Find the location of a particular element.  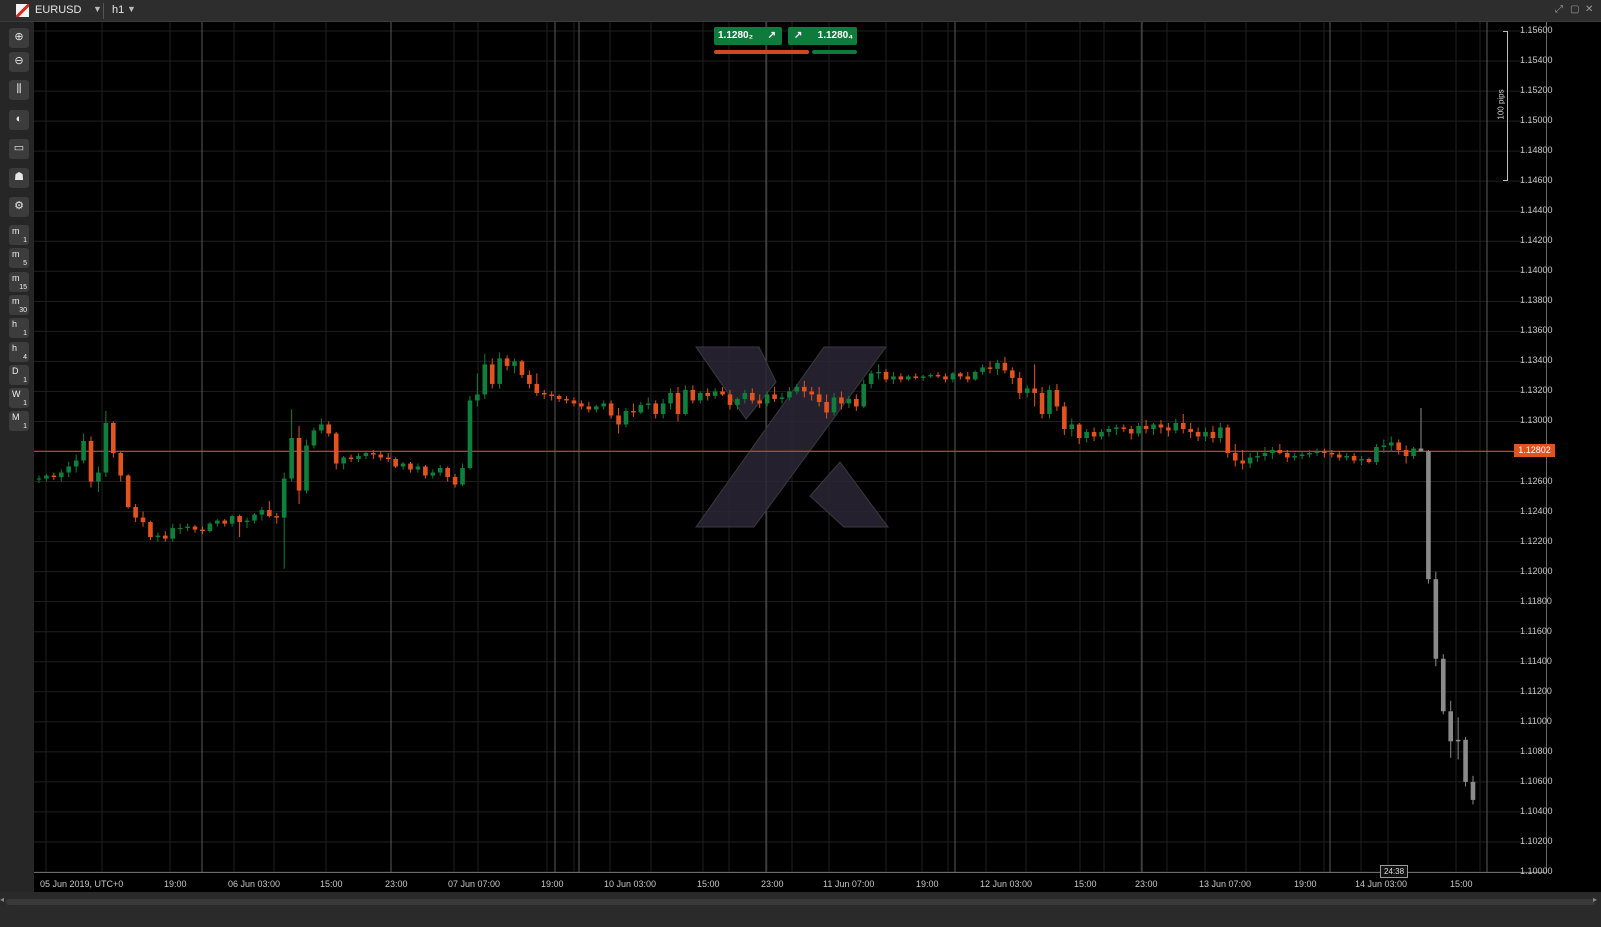

sell-button: 1.1280₂ ↗ is located at coordinates (748, 36).